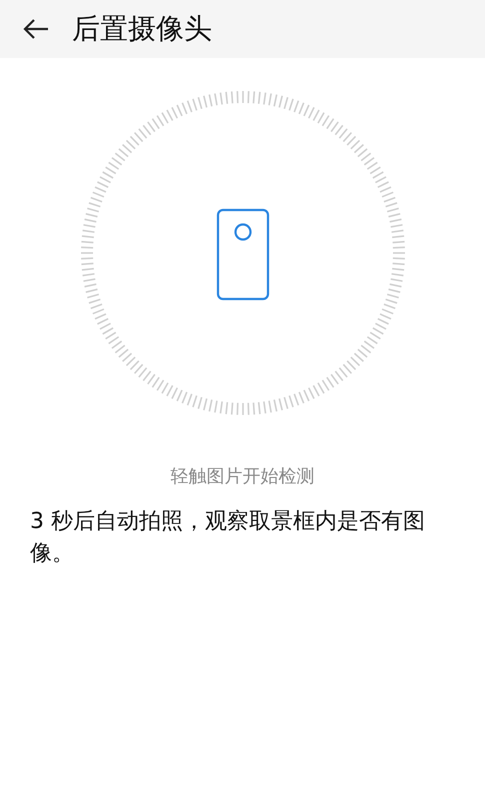  What do you see at coordinates (242, 254) in the screenshot?
I see `phone-icon` at bounding box center [242, 254].